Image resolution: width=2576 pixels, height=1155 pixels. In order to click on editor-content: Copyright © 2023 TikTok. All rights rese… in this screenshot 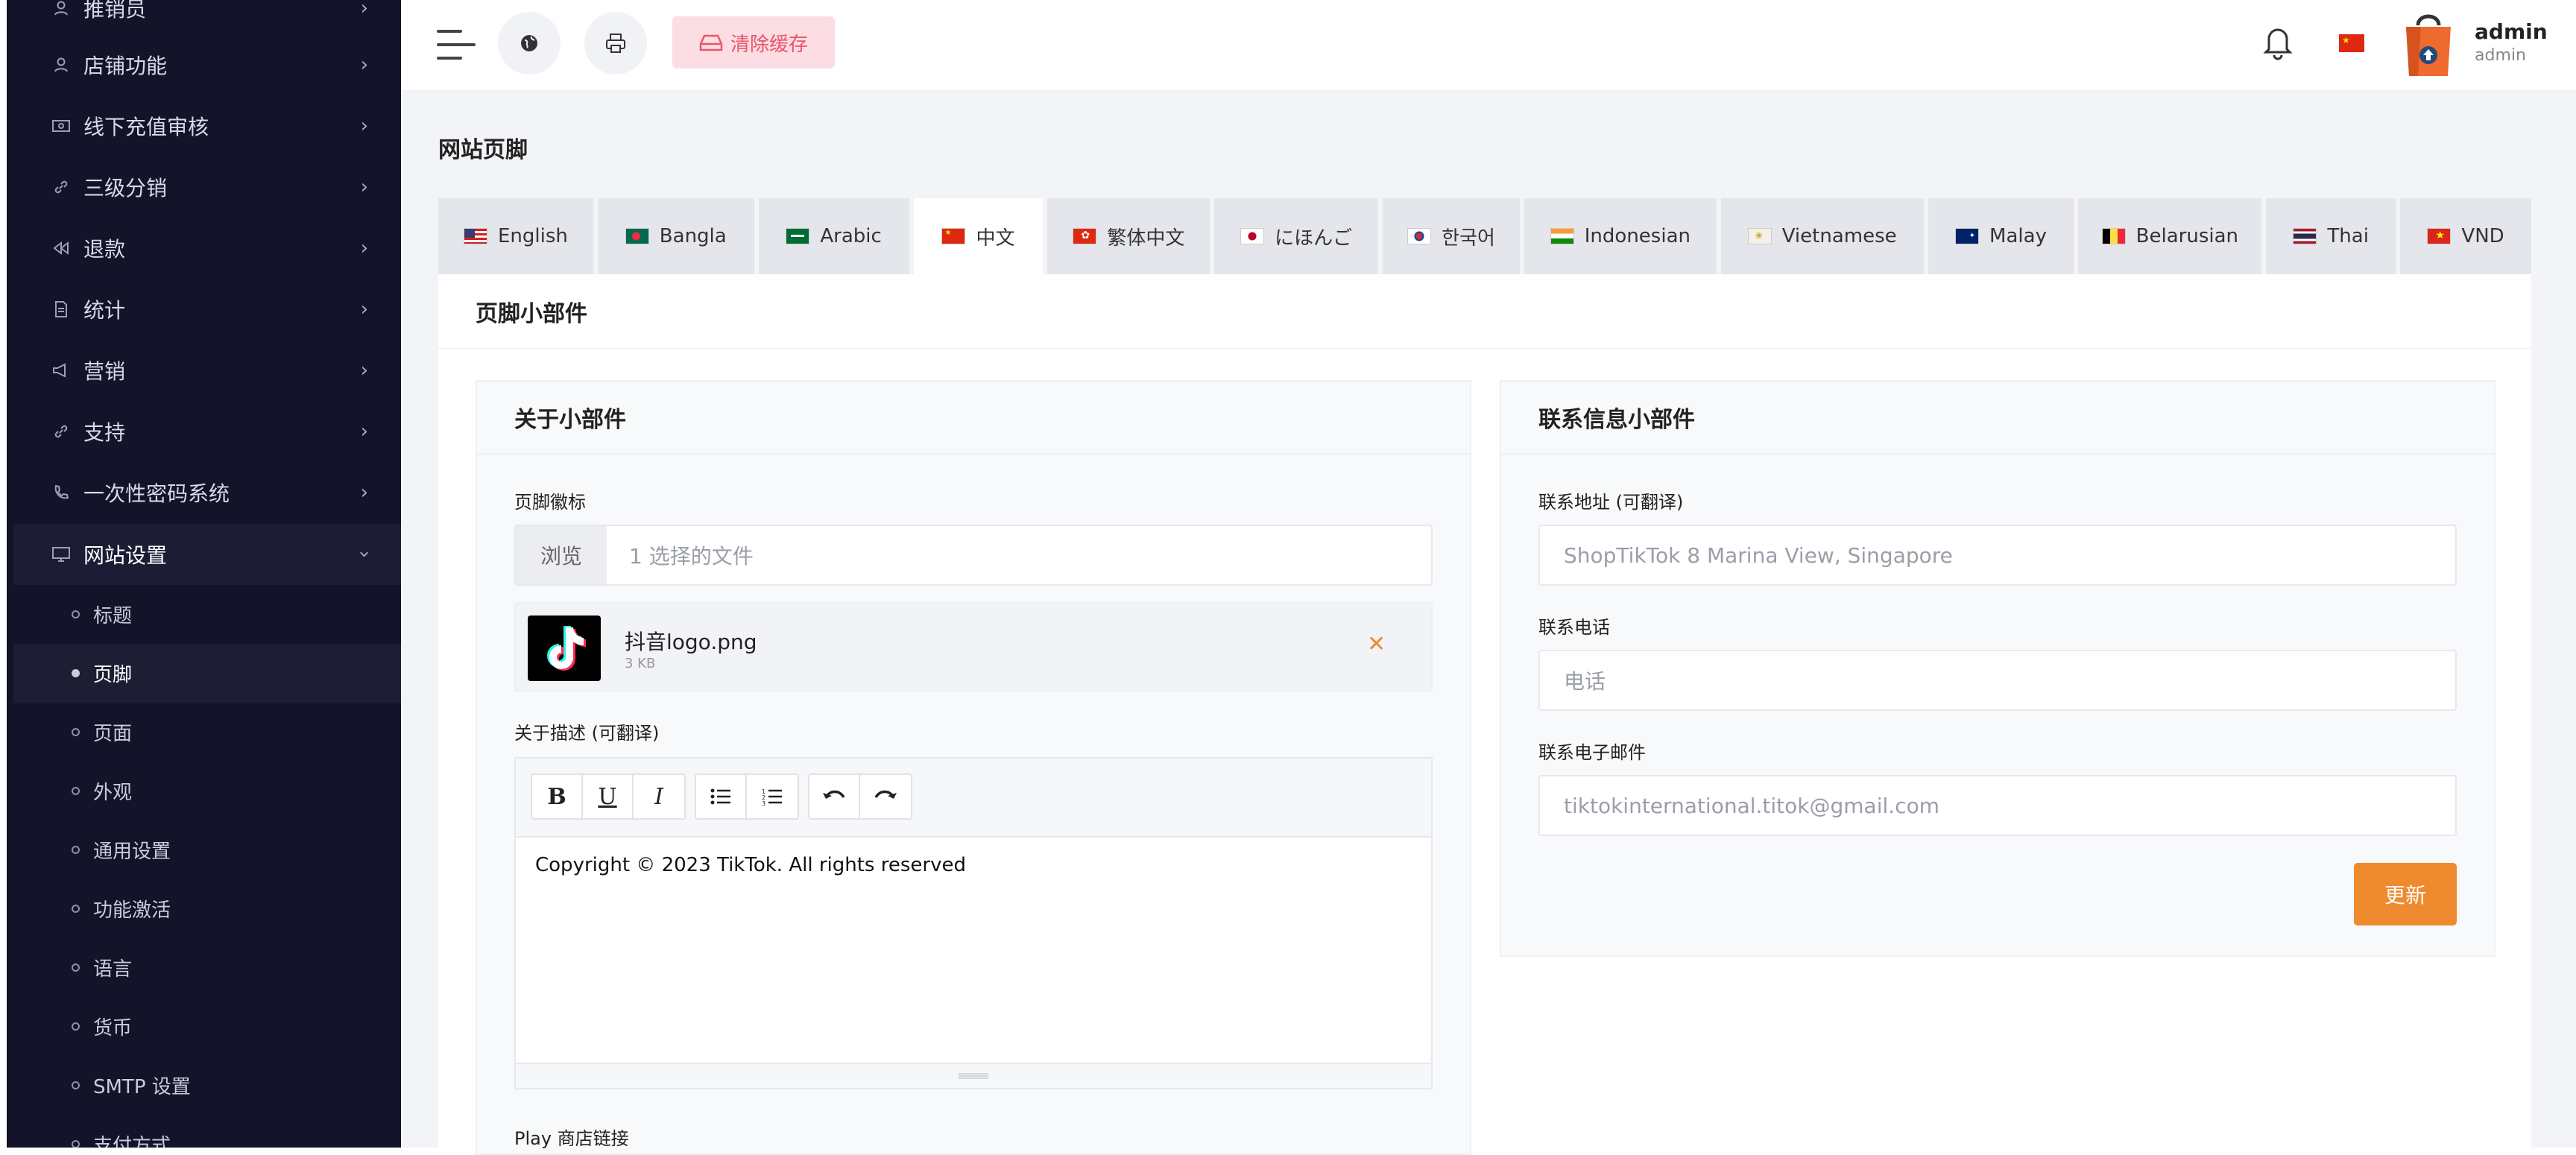, I will do `click(750, 865)`.